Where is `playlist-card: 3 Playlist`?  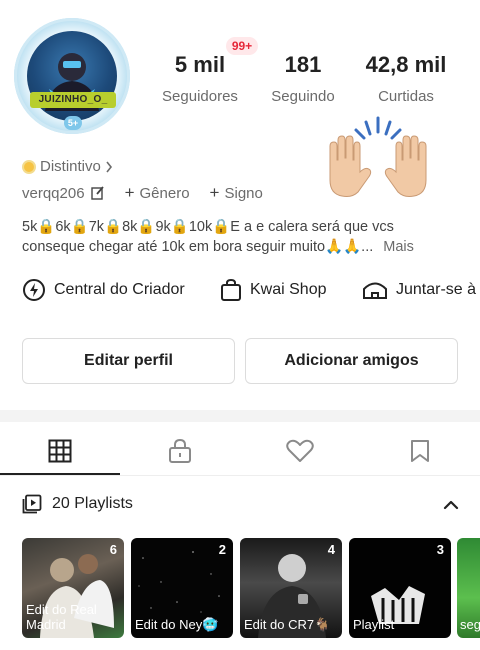 playlist-card: 3 Playlist is located at coordinates (400, 588).